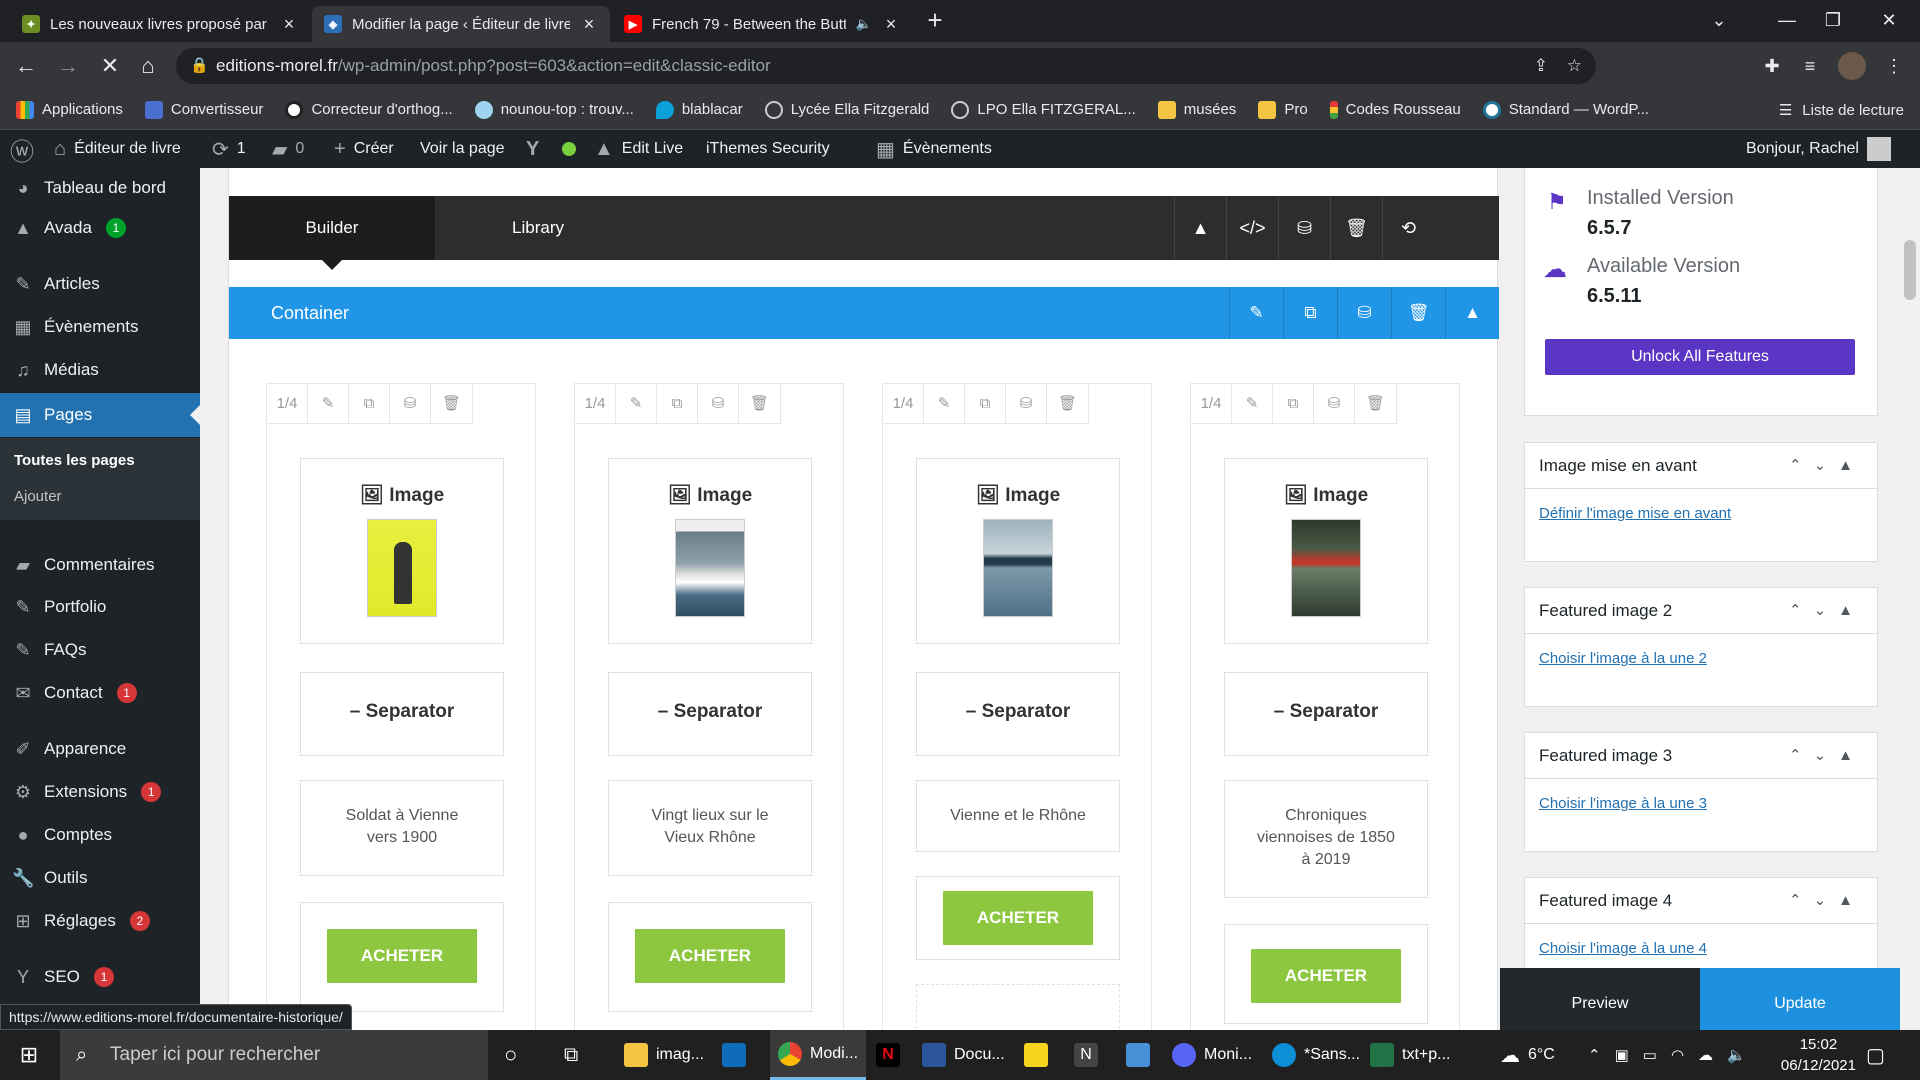 Image resolution: width=1920 pixels, height=1080 pixels. I want to click on set-featured-image-link: Définir l'image mise en avant, so click(1635, 513).